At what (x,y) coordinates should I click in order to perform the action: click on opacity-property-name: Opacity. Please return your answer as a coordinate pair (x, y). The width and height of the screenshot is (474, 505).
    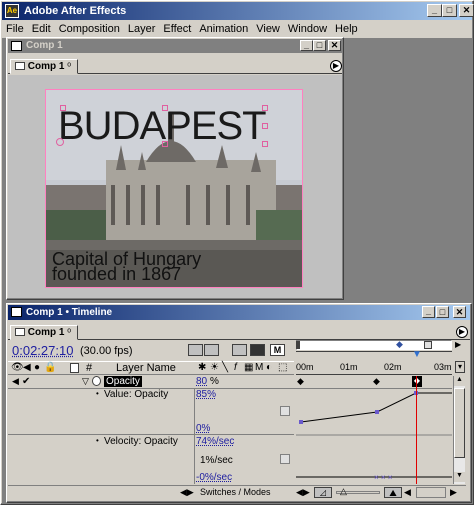
    Looking at the image, I should click on (123, 381).